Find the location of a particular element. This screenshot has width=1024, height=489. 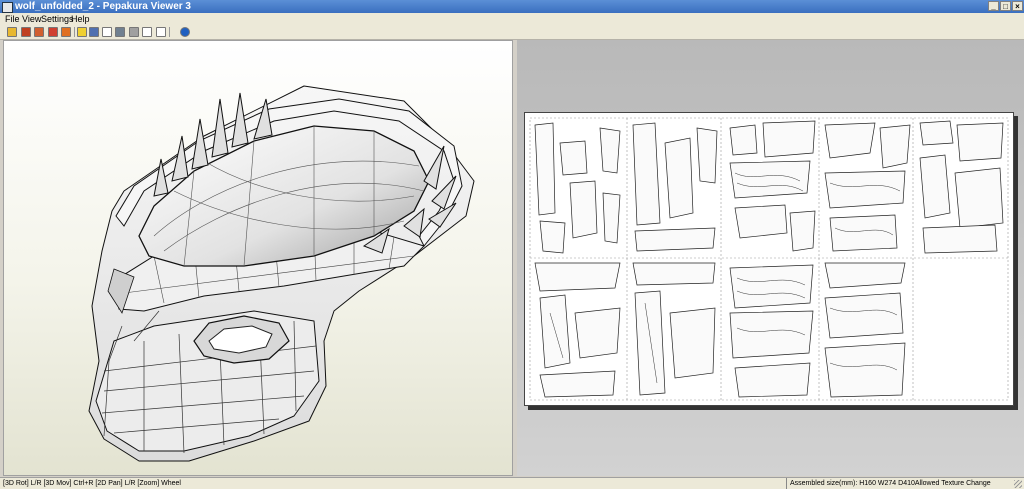

info-icon is located at coordinates (185, 32).